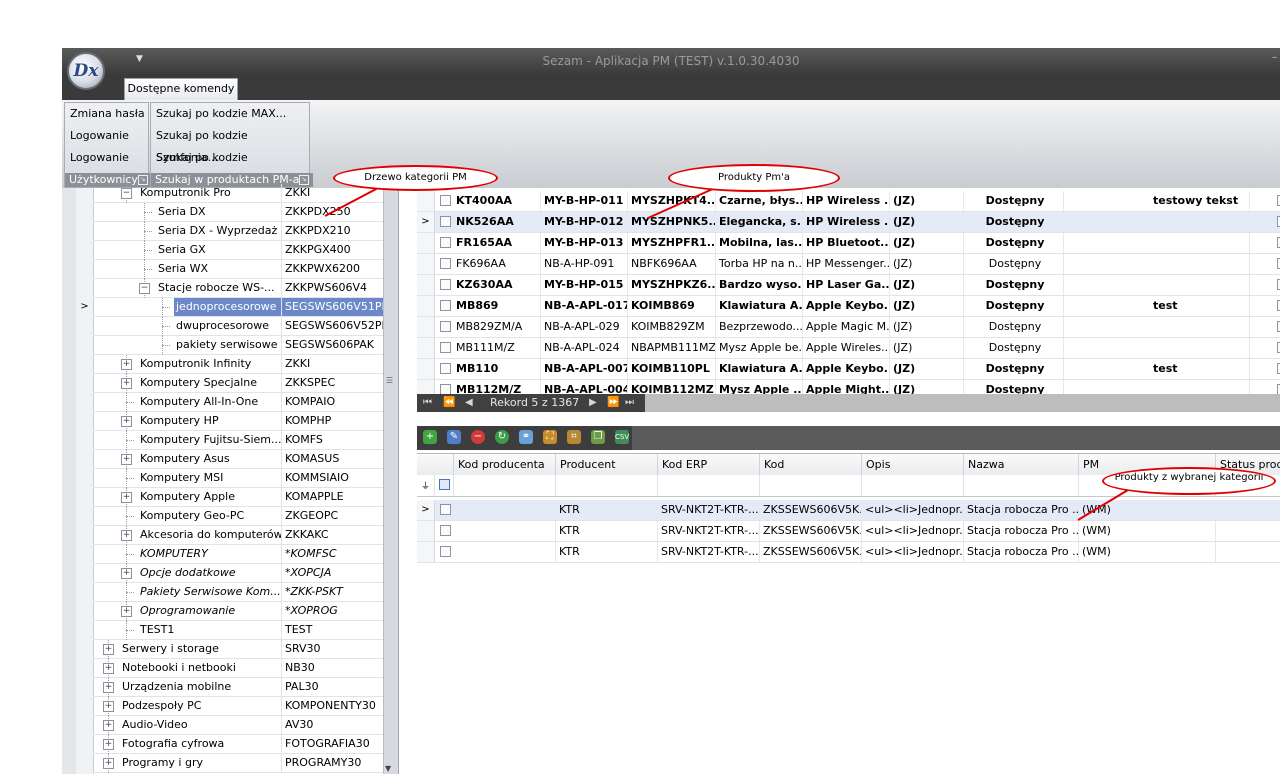 Image resolution: width=1280 pixels, height=775 pixels. What do you see at coordinates (754, 178) in the screenshot?
I see `callout-products: Produkty Pm'a` at bounding box center [754, 178].